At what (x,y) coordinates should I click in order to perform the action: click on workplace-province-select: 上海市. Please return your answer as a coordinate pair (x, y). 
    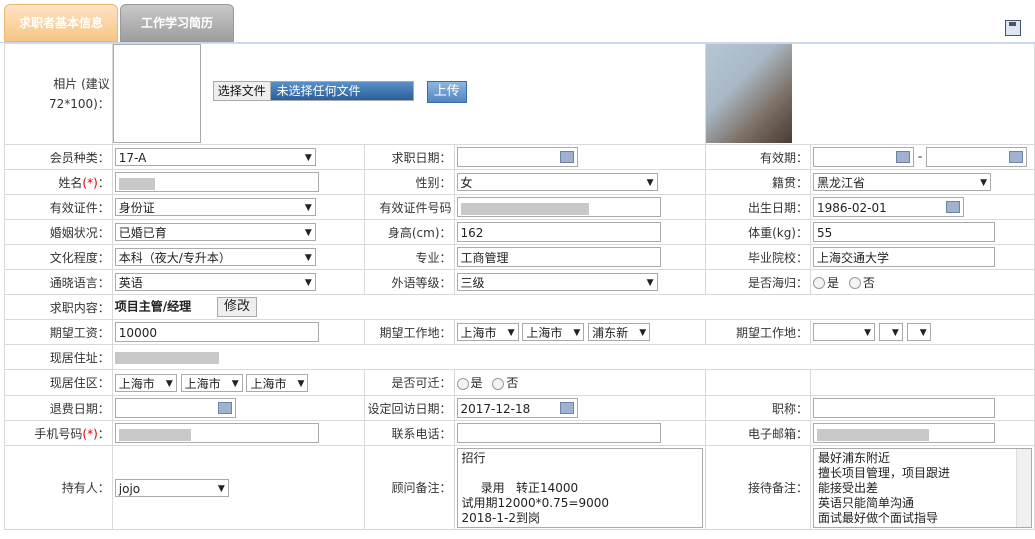
    Looking at the image, I should click on (487, 332).